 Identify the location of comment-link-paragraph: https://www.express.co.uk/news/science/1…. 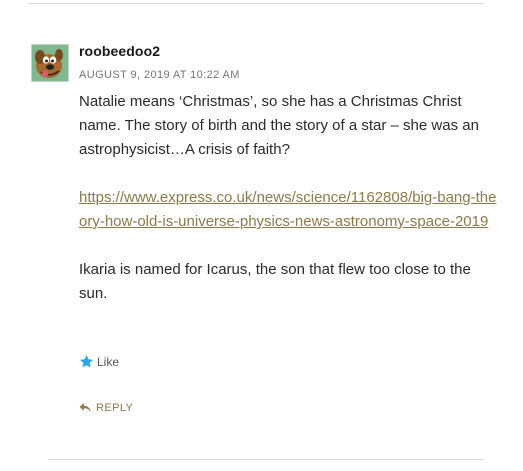
(289, 210).